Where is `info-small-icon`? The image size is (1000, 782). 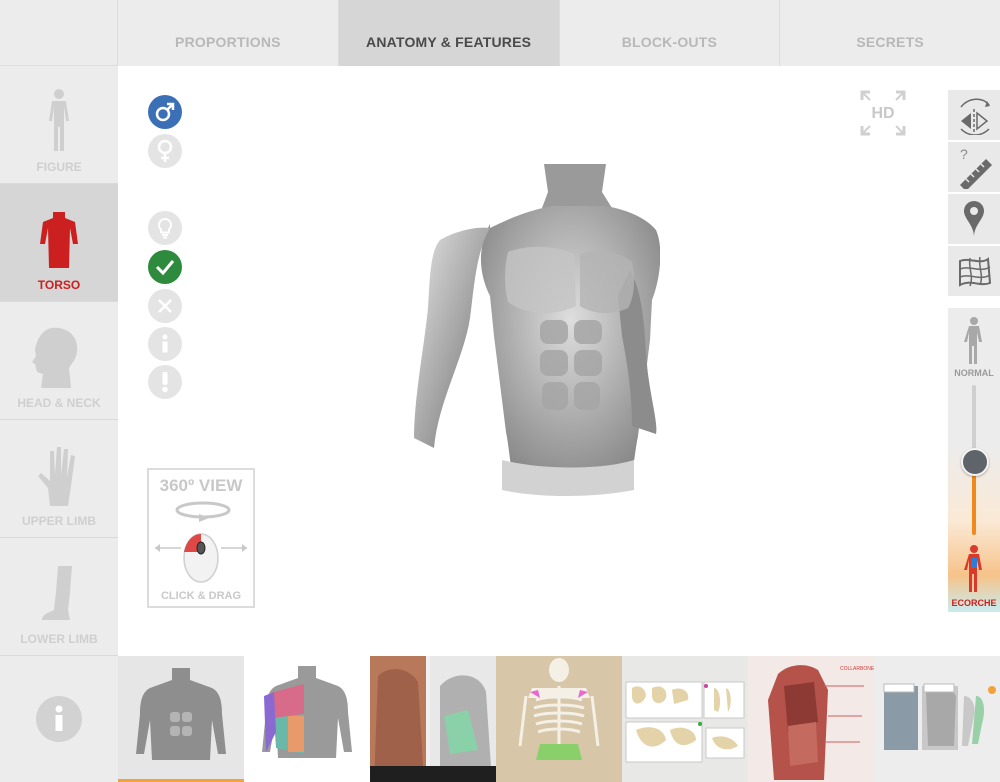
info-small-icon is located at coordinates (165, 343).